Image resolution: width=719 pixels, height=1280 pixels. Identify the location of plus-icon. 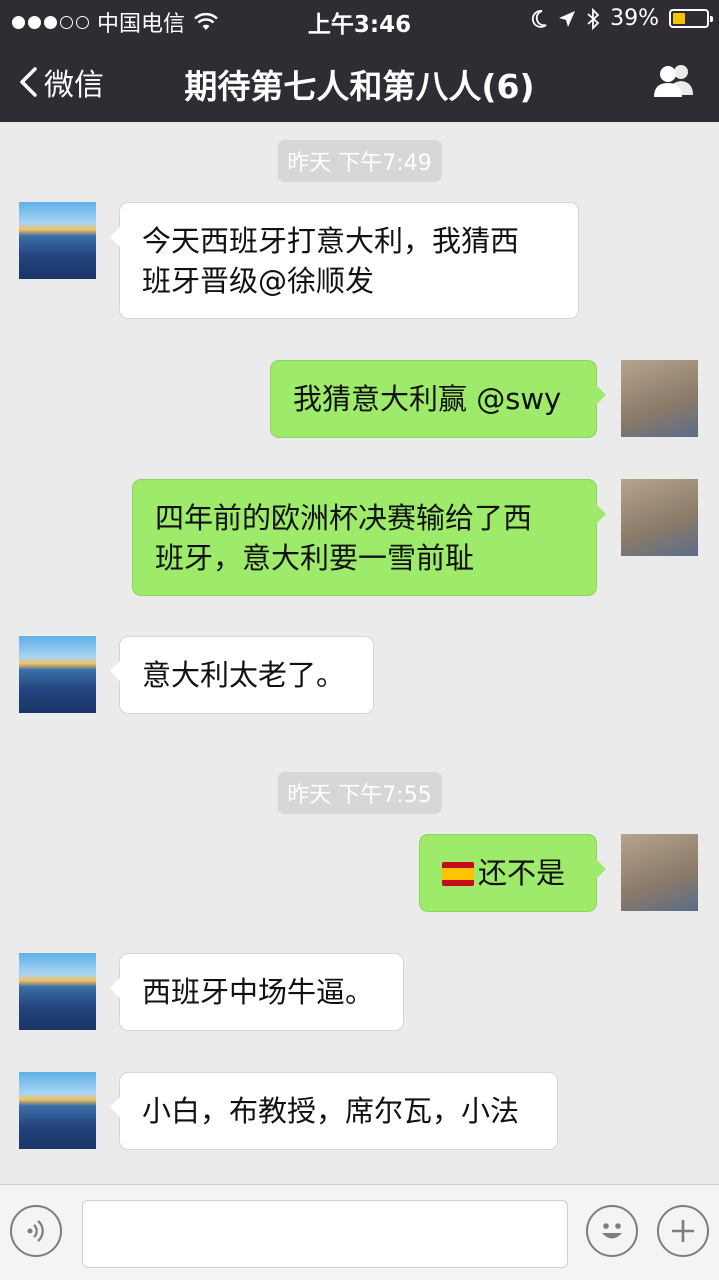
(683, 1231).